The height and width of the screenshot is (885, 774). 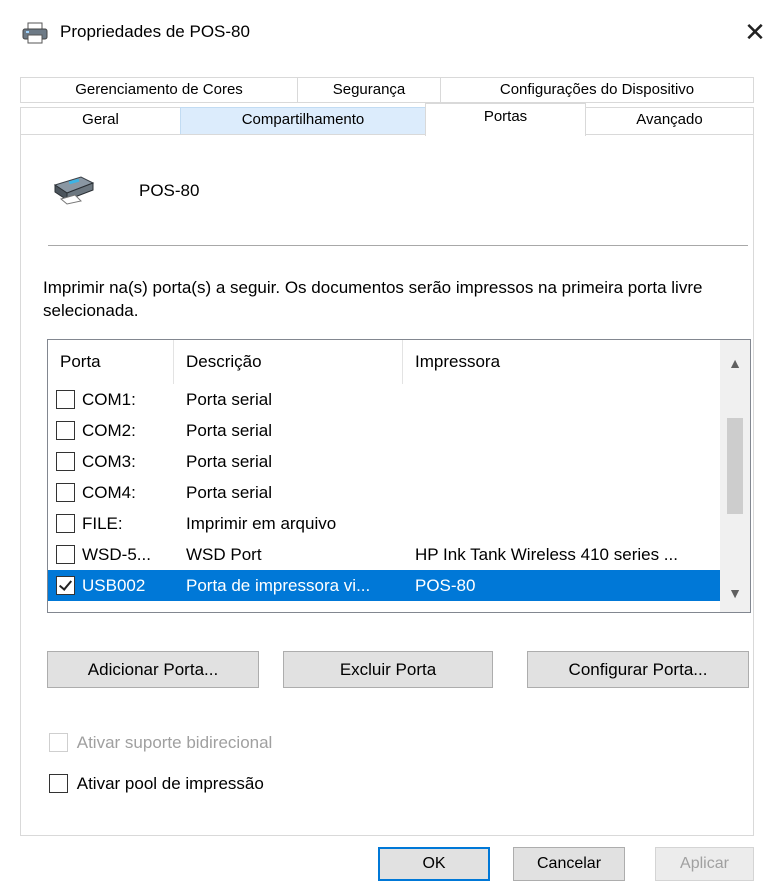 I want to click on tab-color-management: Gerenciamento de Cores, so click(x=159, y=90).